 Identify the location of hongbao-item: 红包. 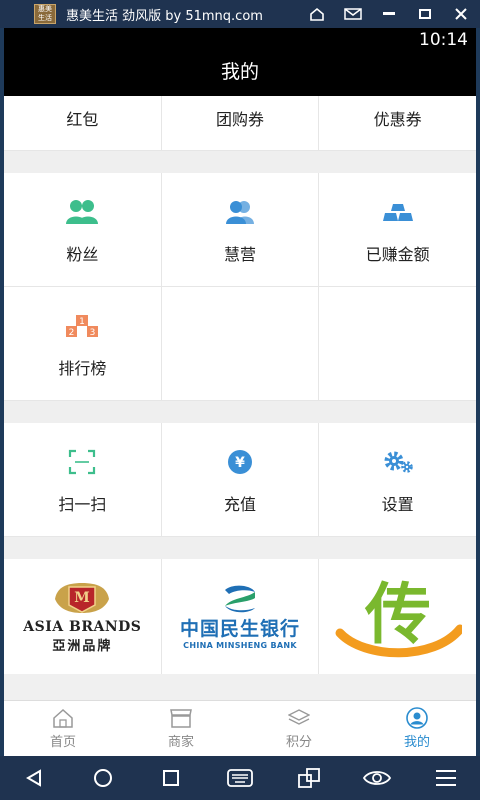
(83, 123).